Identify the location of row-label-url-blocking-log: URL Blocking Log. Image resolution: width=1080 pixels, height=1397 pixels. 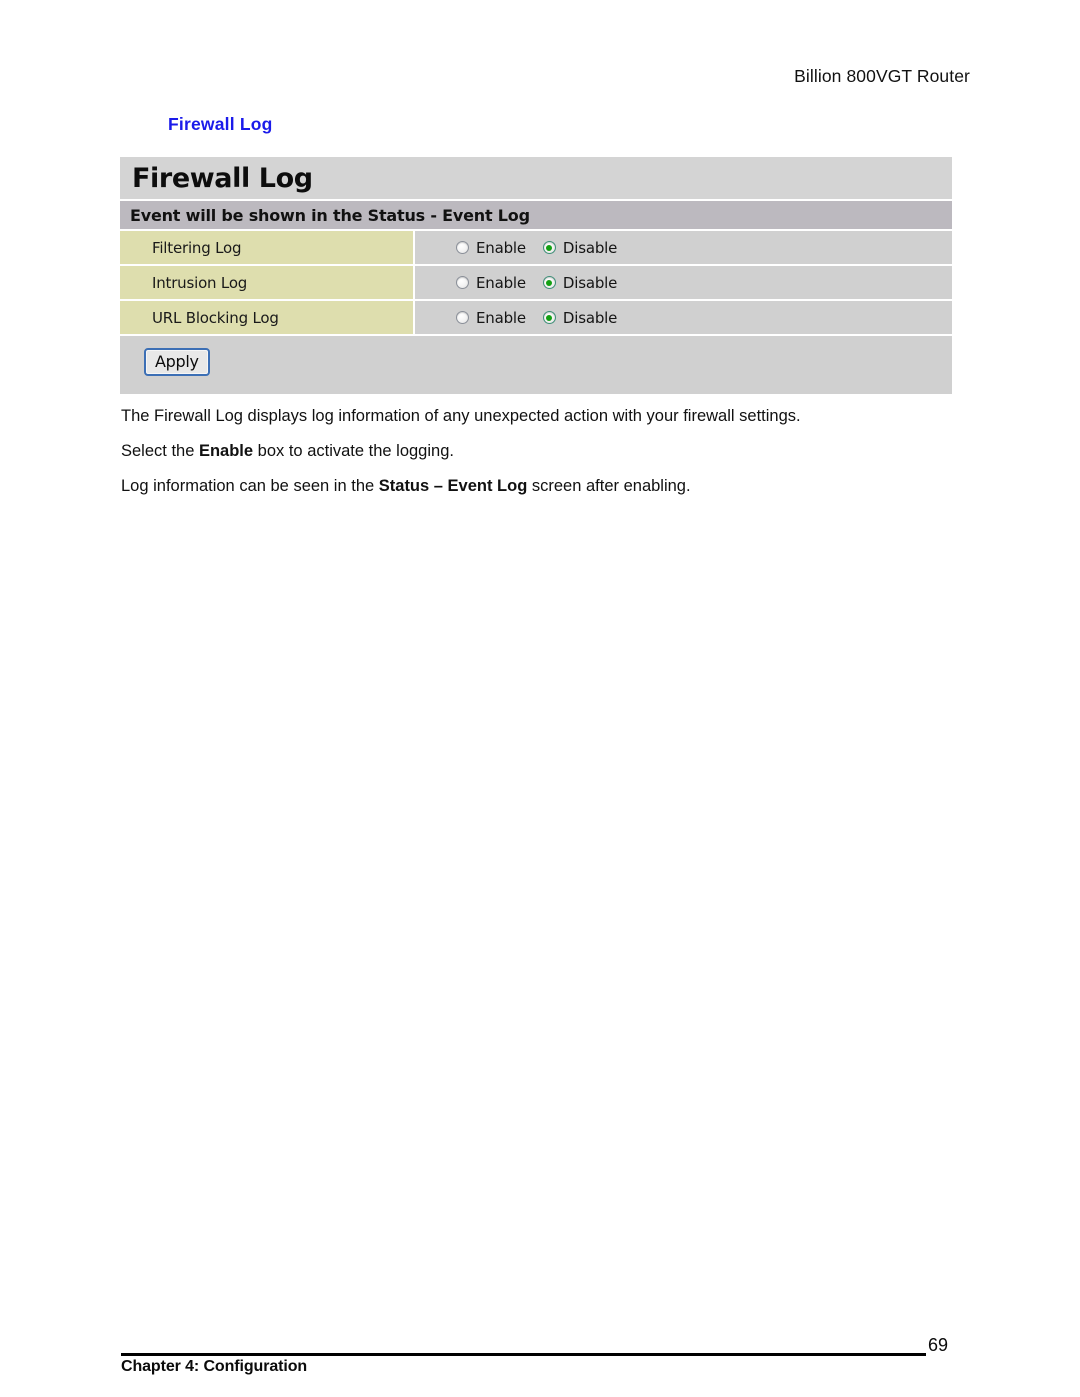
(267, 317).